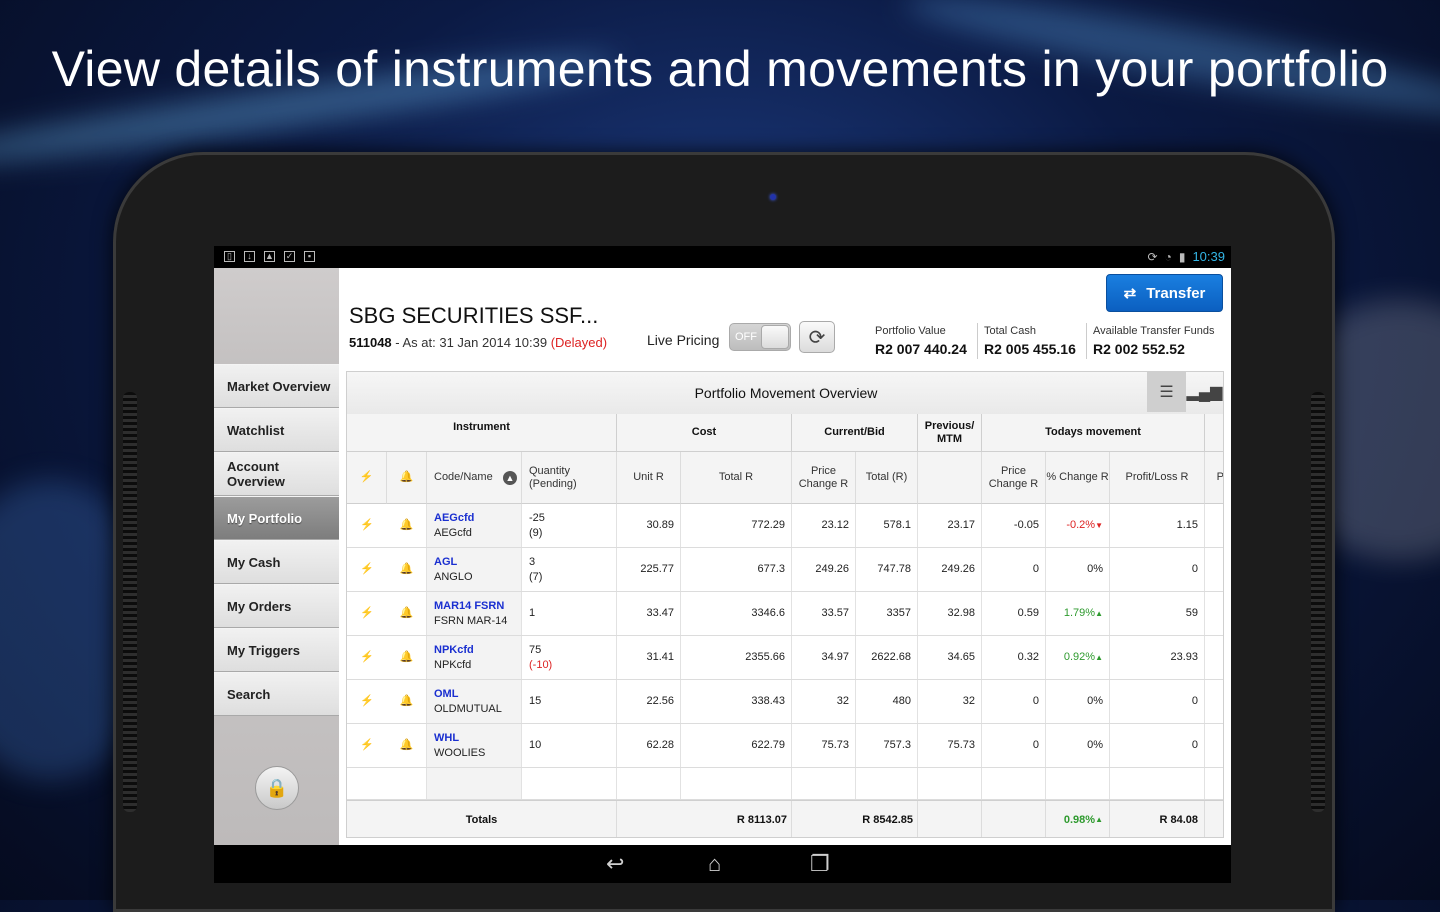 This screenshot has height=912, width=1440. What do you see at coordinates (921, 341) in the screenshot?
I see `portfolio-value-stat: Portfolio Value R2 007 440.24` at bounding box center [921, 341].